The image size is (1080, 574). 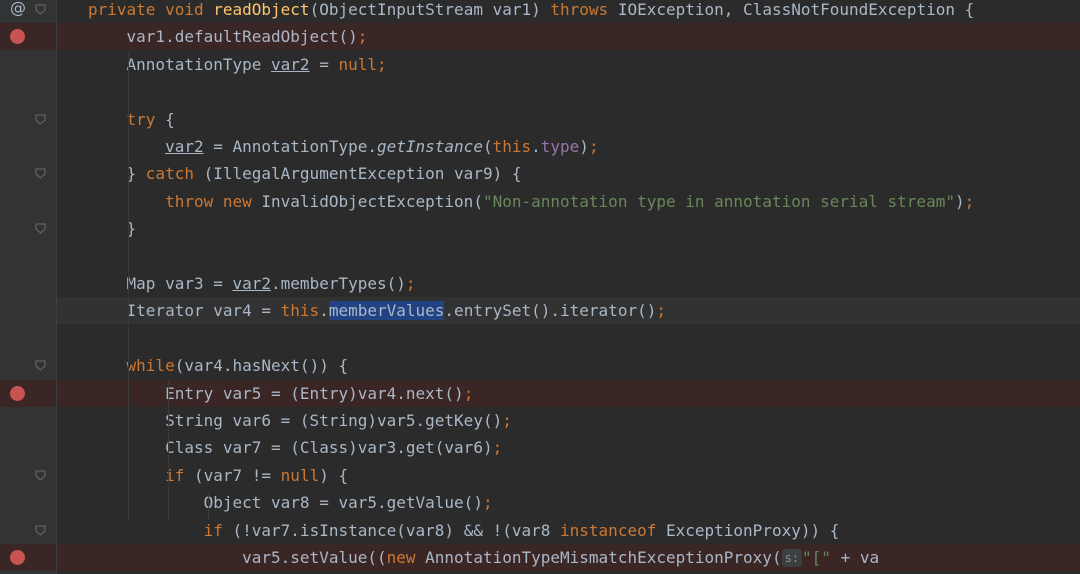 What do you see at coordinates (117, 174) in the screenshot?
I see `code-token: }` at bounding box center [117, 174].